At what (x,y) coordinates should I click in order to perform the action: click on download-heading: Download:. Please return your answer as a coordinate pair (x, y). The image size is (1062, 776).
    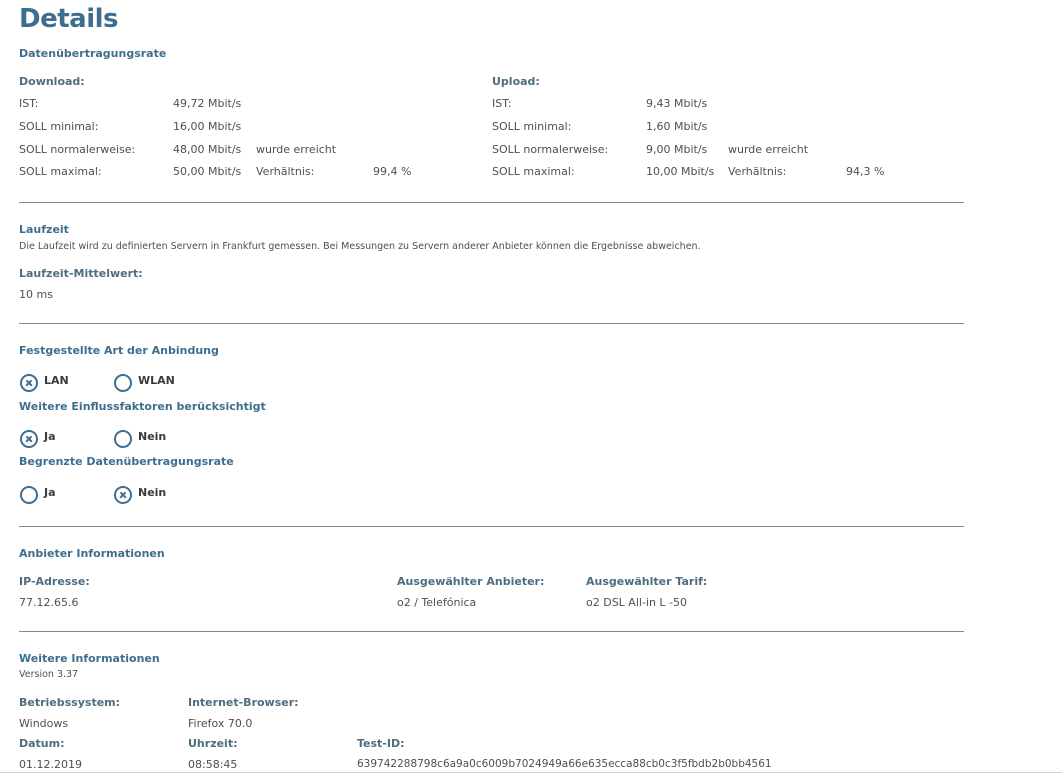
    Looking at the image, I should click on (52, 81).